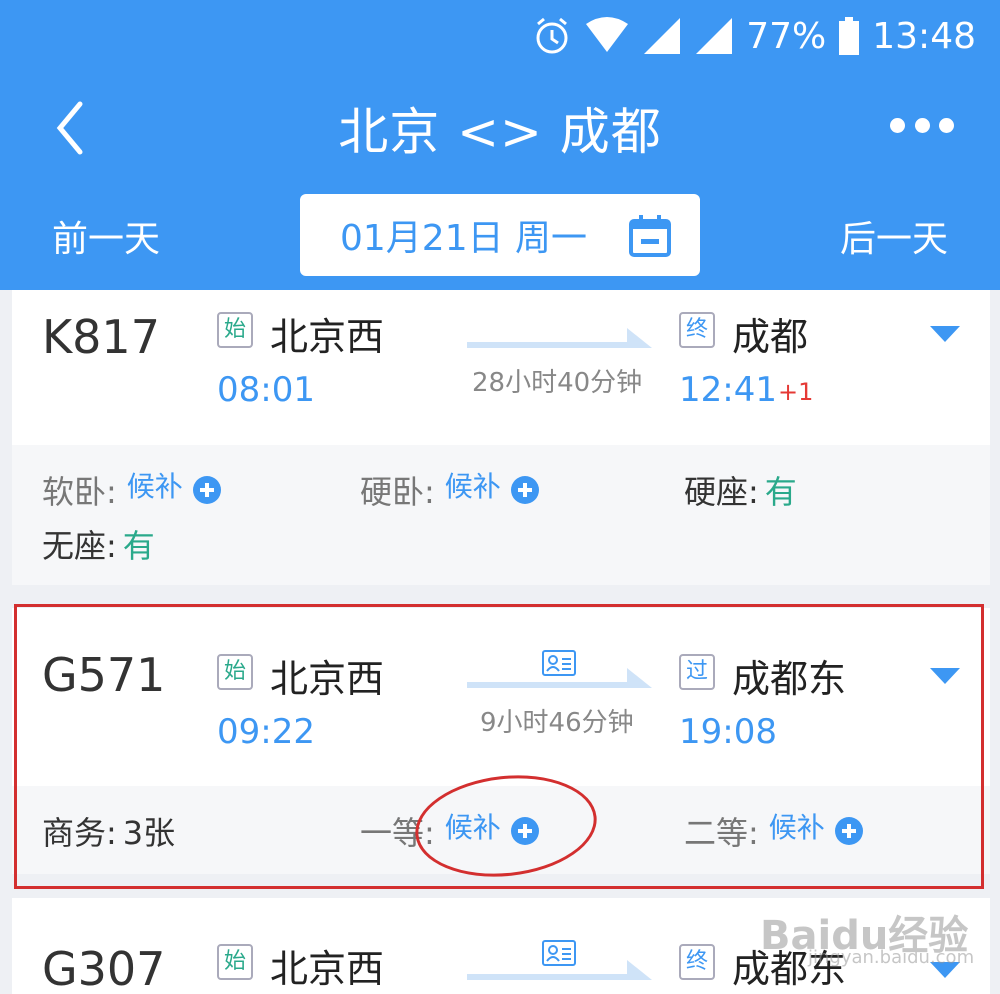  I want to click on next-day-marker: +1, so click(796, 392).